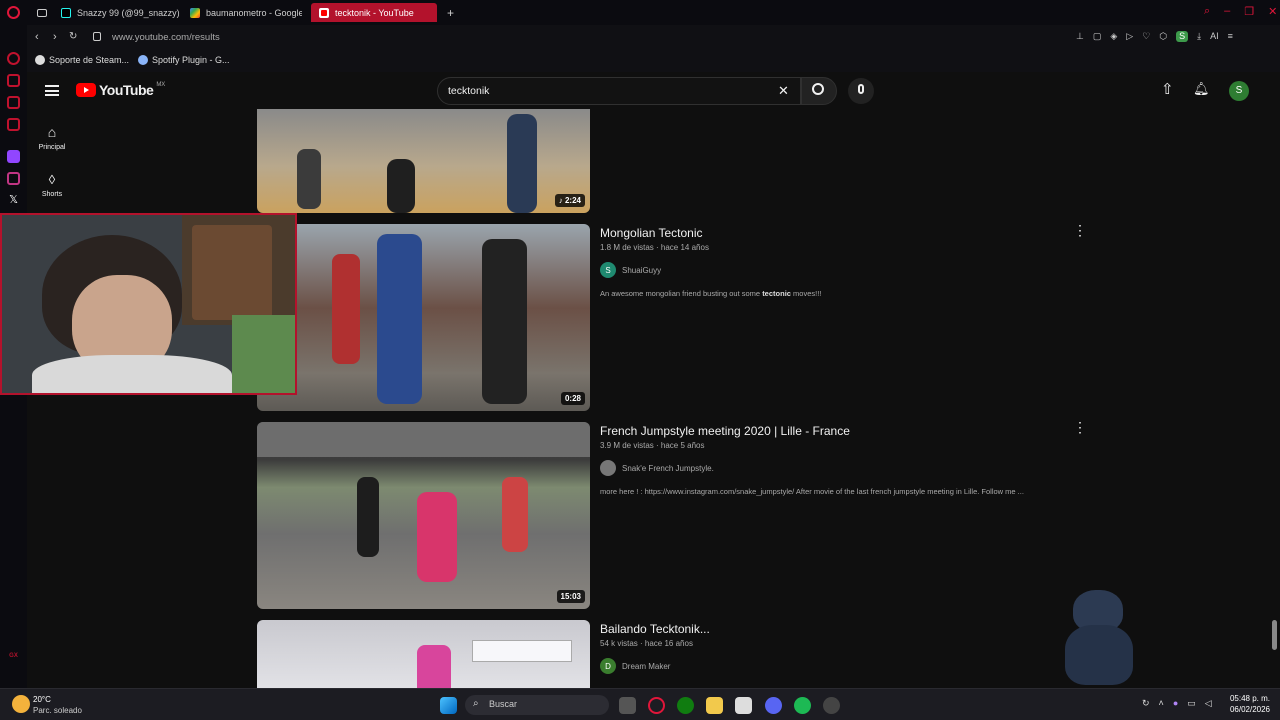  Describe the element at coordinates (42, 699) in the screenshot. I see `weather-temp: 20°C` at that location.